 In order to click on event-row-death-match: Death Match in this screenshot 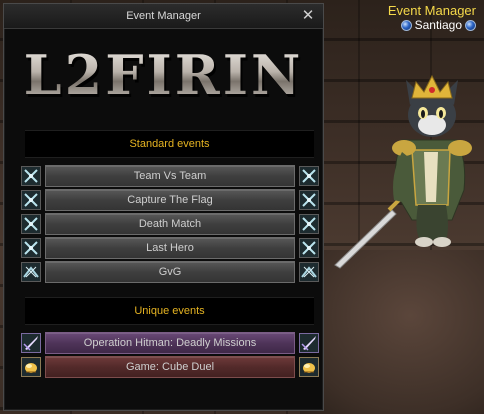, I will do `click(170, 224)`.